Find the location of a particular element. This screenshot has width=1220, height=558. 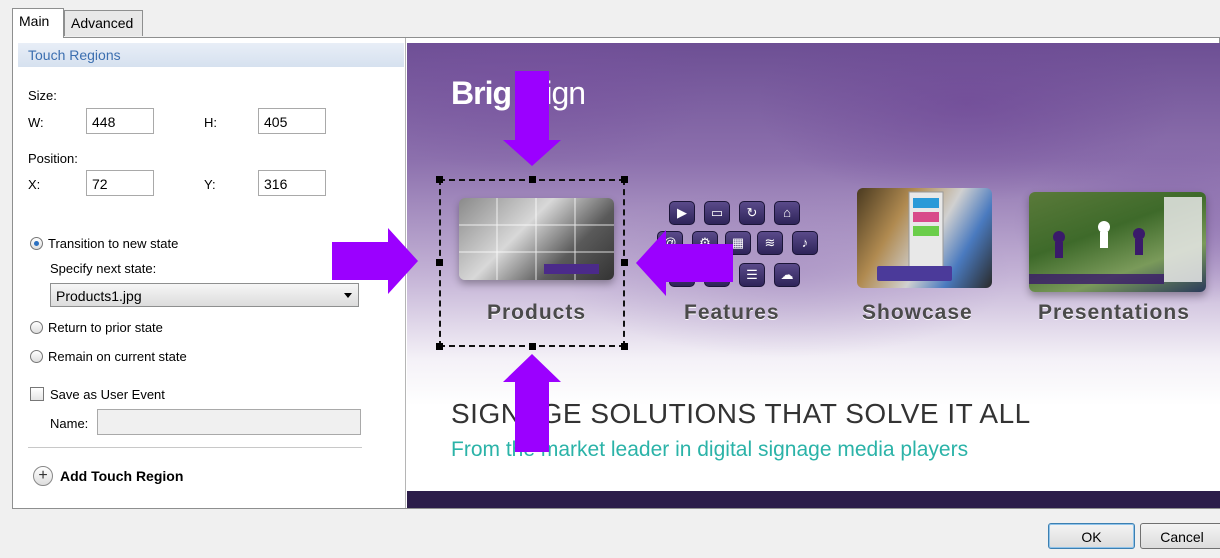

arrow-down-icon is located at coordinates (532, 118).